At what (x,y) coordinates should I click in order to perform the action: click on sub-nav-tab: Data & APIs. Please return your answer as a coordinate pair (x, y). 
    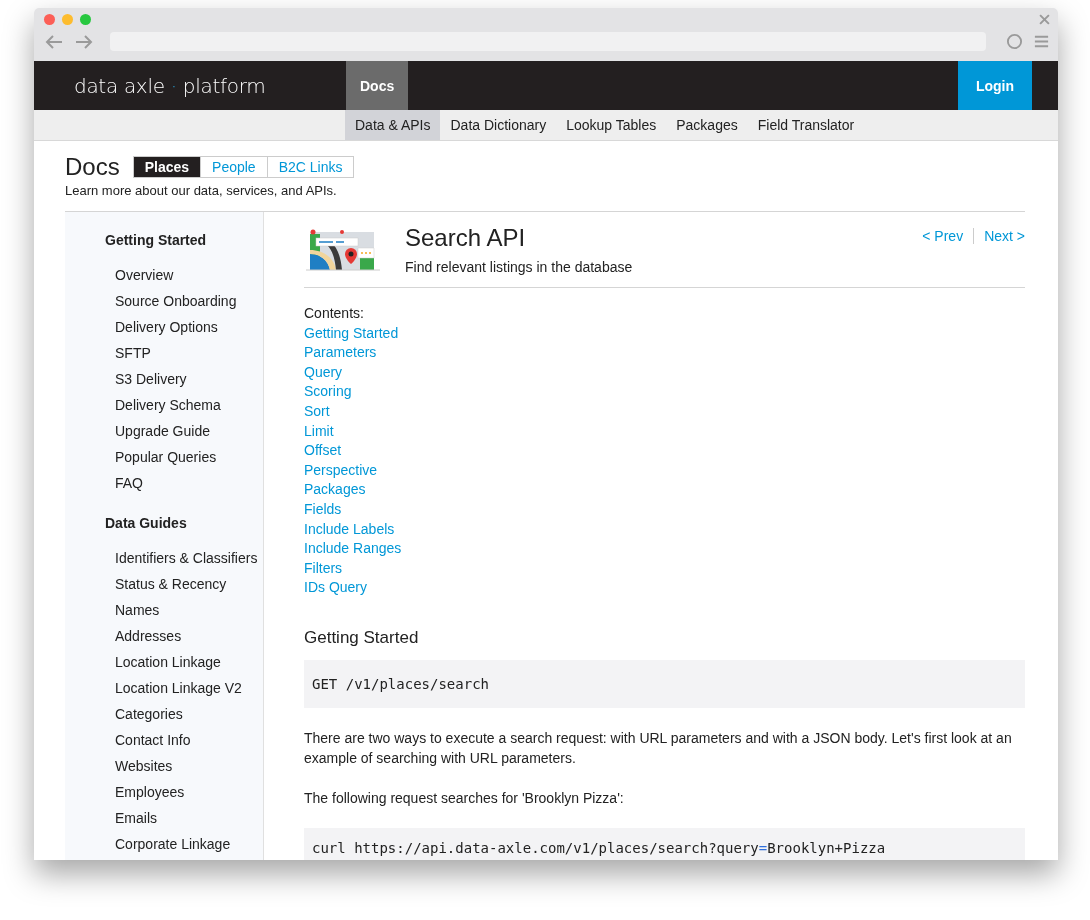
    Looking at the image, I should click on (393, 125).